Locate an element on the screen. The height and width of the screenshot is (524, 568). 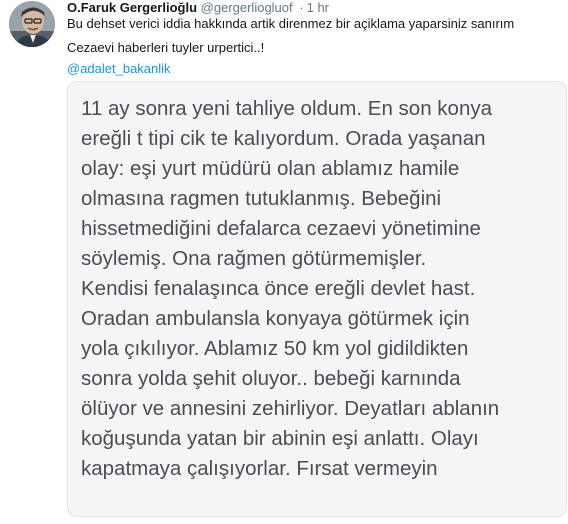
avatar-photo-icon is located at coordinates (32, 24).